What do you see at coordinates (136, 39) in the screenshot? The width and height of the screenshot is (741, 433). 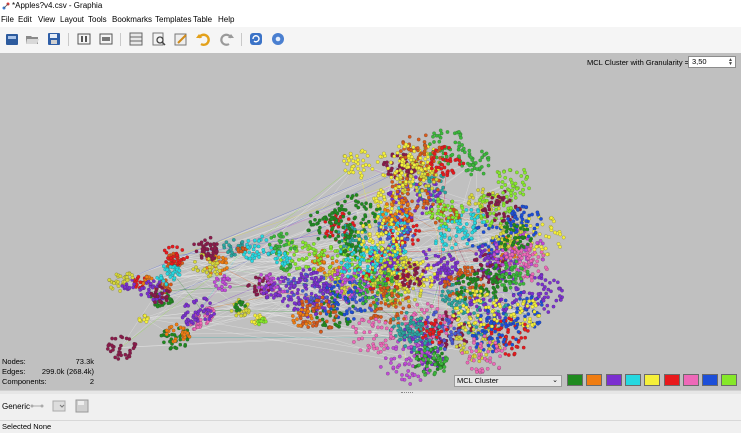 I see `table-icon` at bounding box center [136, 39].